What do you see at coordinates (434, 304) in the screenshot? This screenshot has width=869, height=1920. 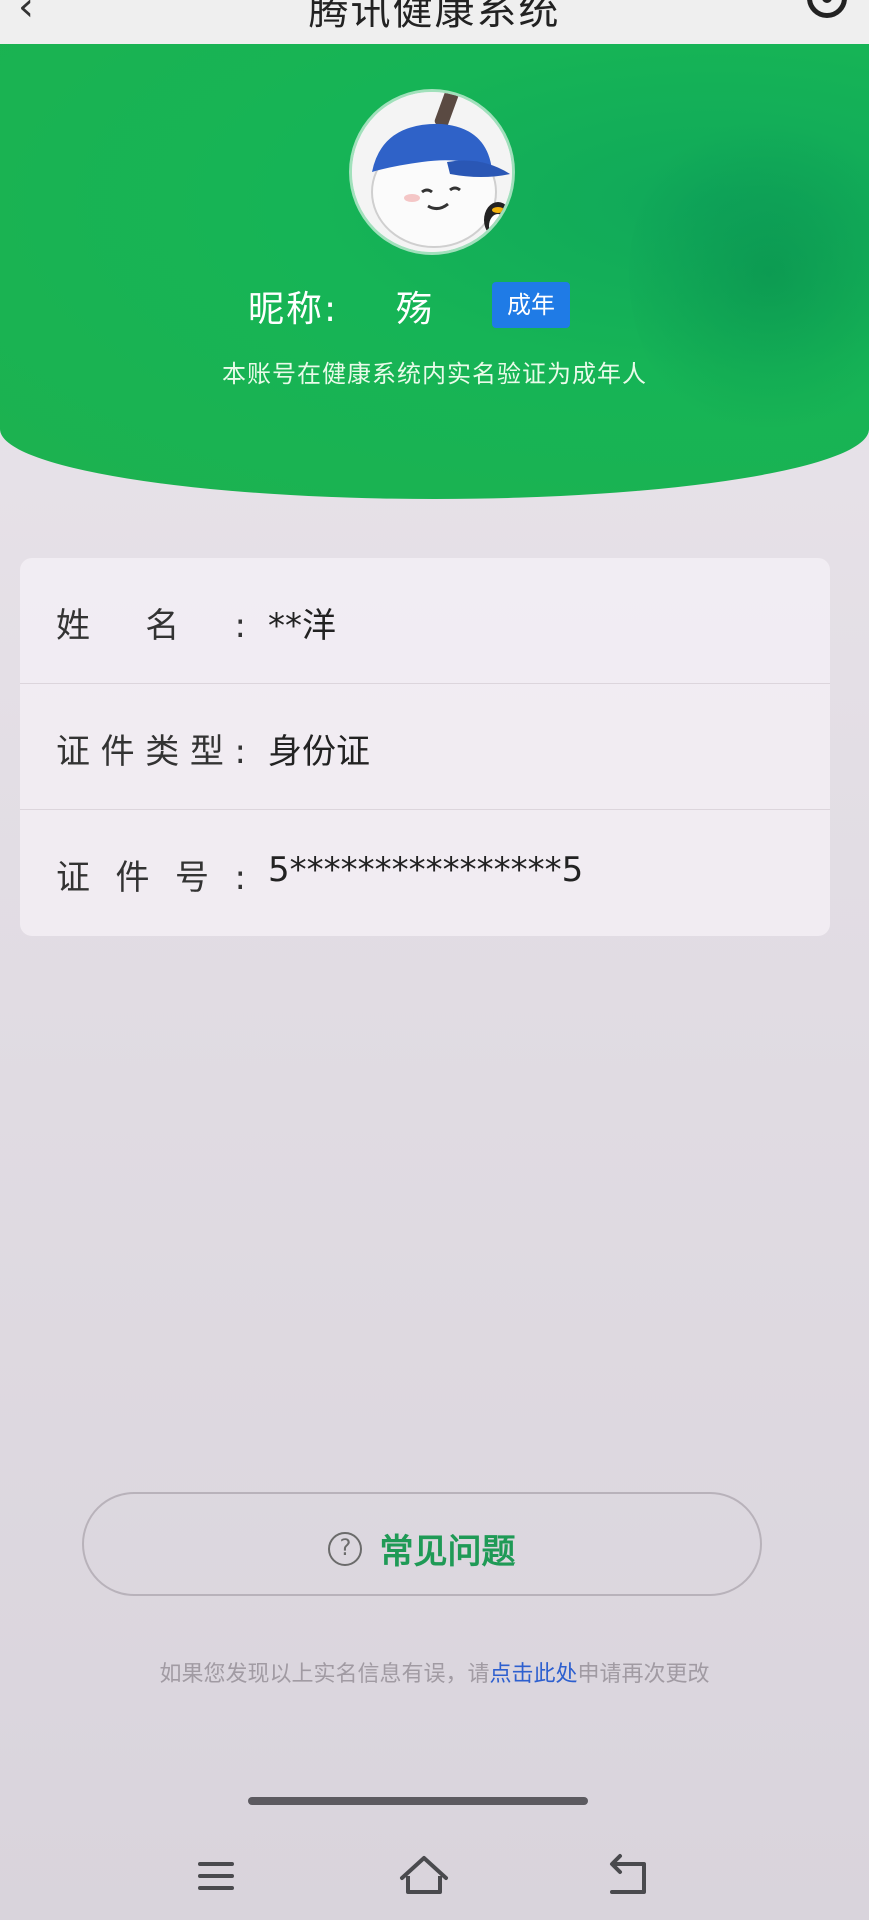 I see `nickname-row: 昵称: 殇 成年` at bounding box center [434, 304].